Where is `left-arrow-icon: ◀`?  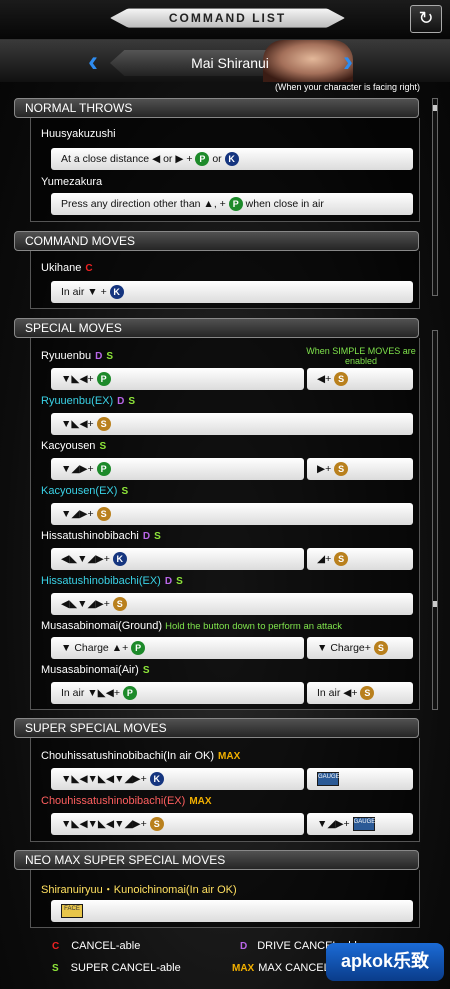
left-arrow-icon: ◀ is located at coordinates (156, 159).